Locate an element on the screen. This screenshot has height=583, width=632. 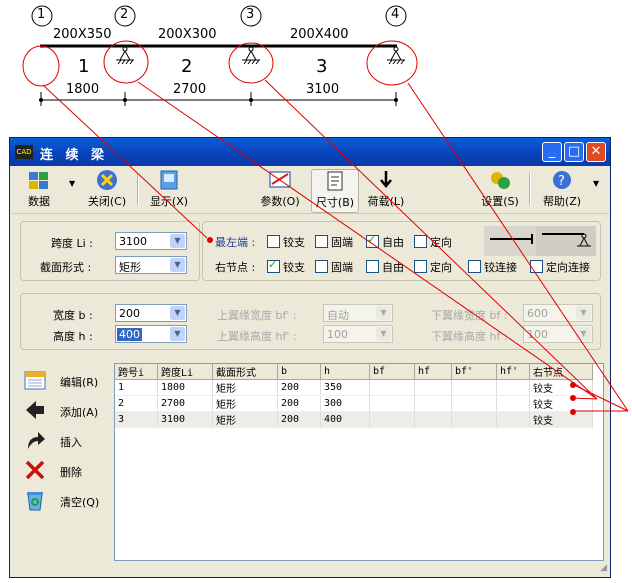
table-row: 3 3100 矩形 200 400 铰支 is located at coordinates (354, 419).